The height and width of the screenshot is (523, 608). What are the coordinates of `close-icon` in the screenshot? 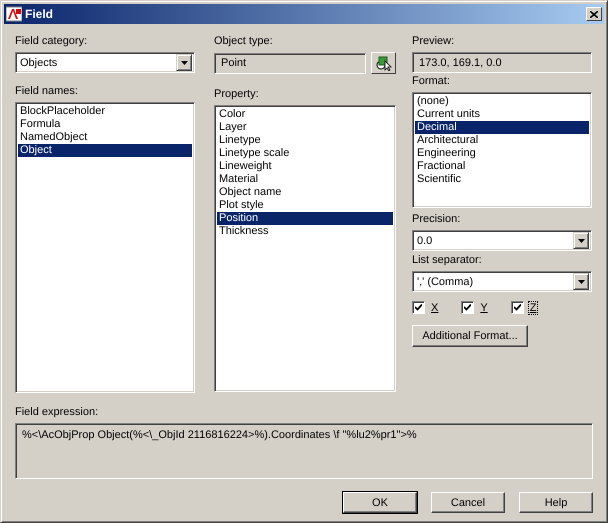 It's located at (594, 14).